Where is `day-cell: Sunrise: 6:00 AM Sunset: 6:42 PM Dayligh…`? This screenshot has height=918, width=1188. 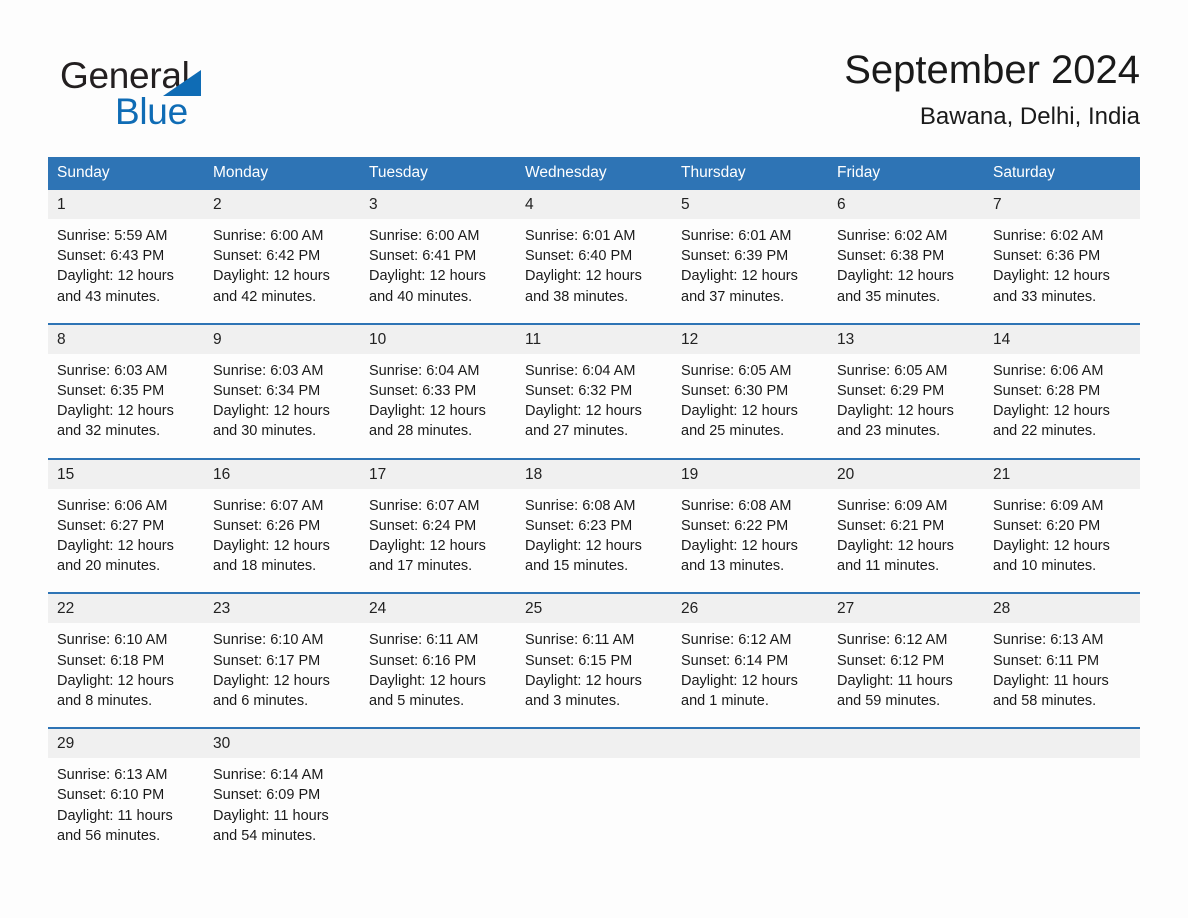
day-cell: Sunrise: 6:00 AM Sunset: 6:42 PM Dayligh… is located at coordinates (282, 271).